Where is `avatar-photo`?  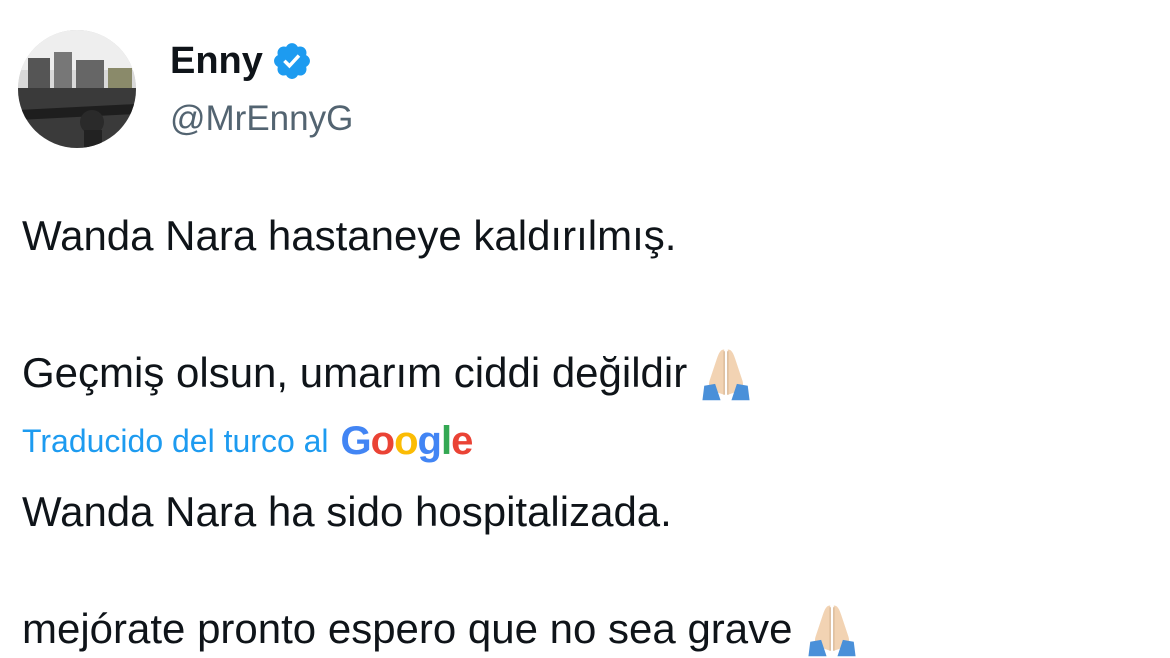 avatar-photo is located at coordinates (77, 89).